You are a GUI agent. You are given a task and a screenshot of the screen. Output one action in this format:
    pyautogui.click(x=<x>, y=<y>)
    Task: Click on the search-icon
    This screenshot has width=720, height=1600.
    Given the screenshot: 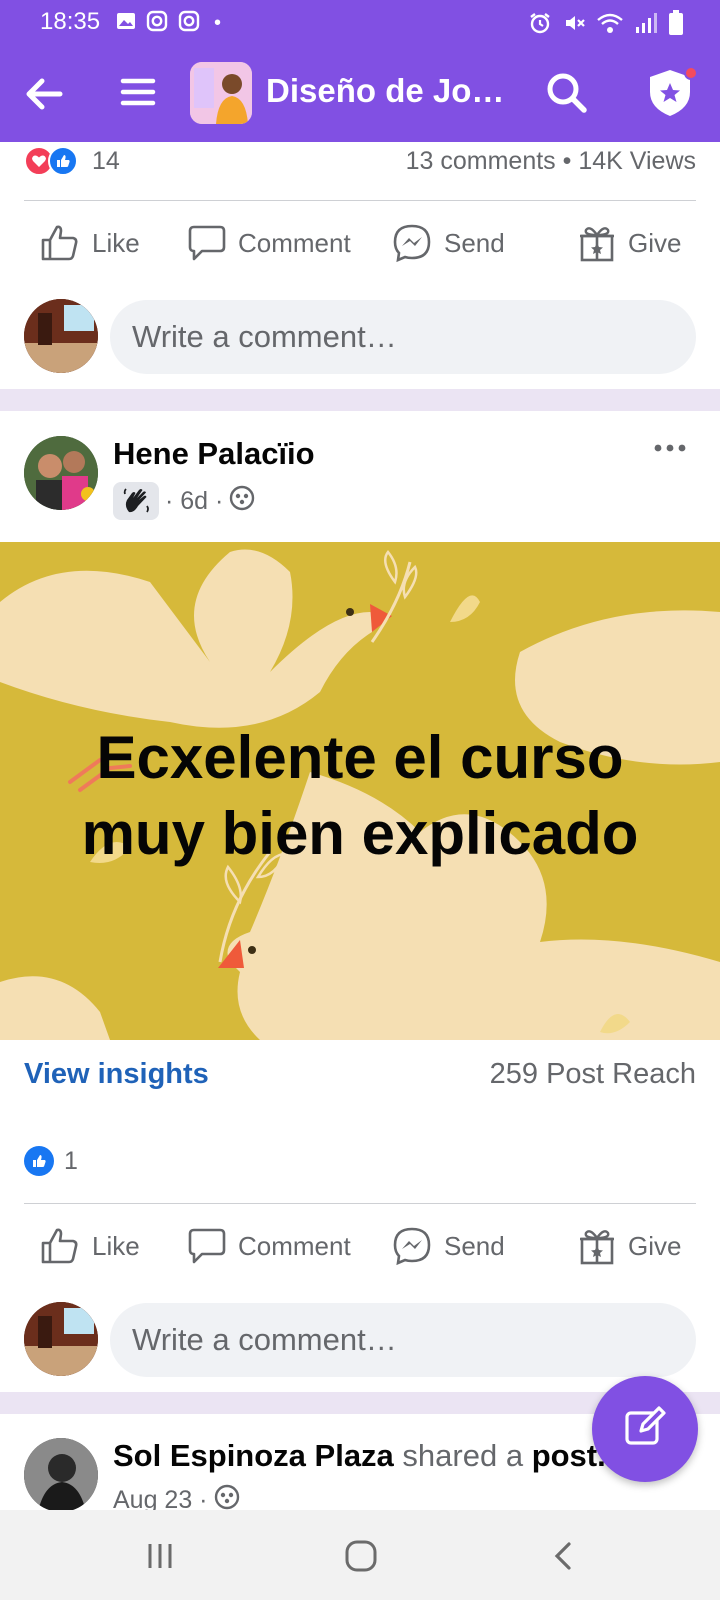 What is the action you would take?
    pyautogui.click(x=567, y=93)
    